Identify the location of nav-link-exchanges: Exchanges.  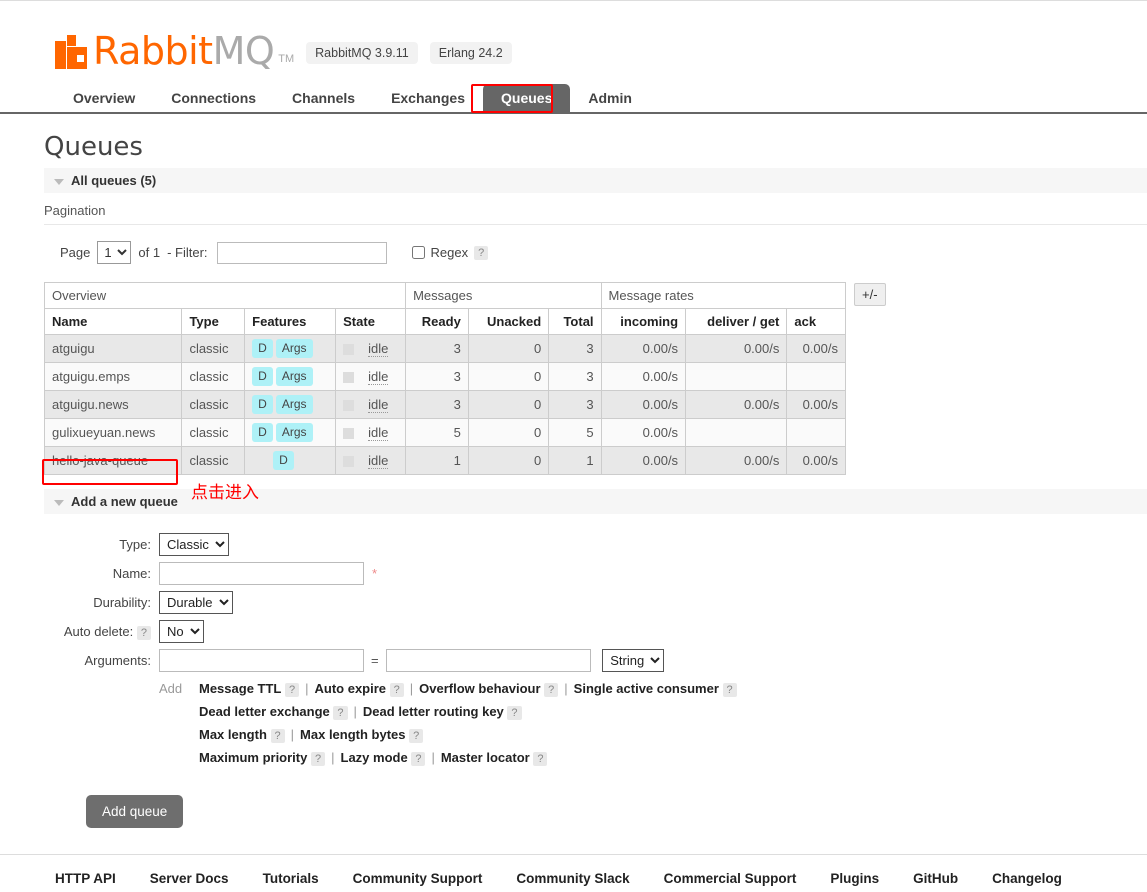
(428, 99).